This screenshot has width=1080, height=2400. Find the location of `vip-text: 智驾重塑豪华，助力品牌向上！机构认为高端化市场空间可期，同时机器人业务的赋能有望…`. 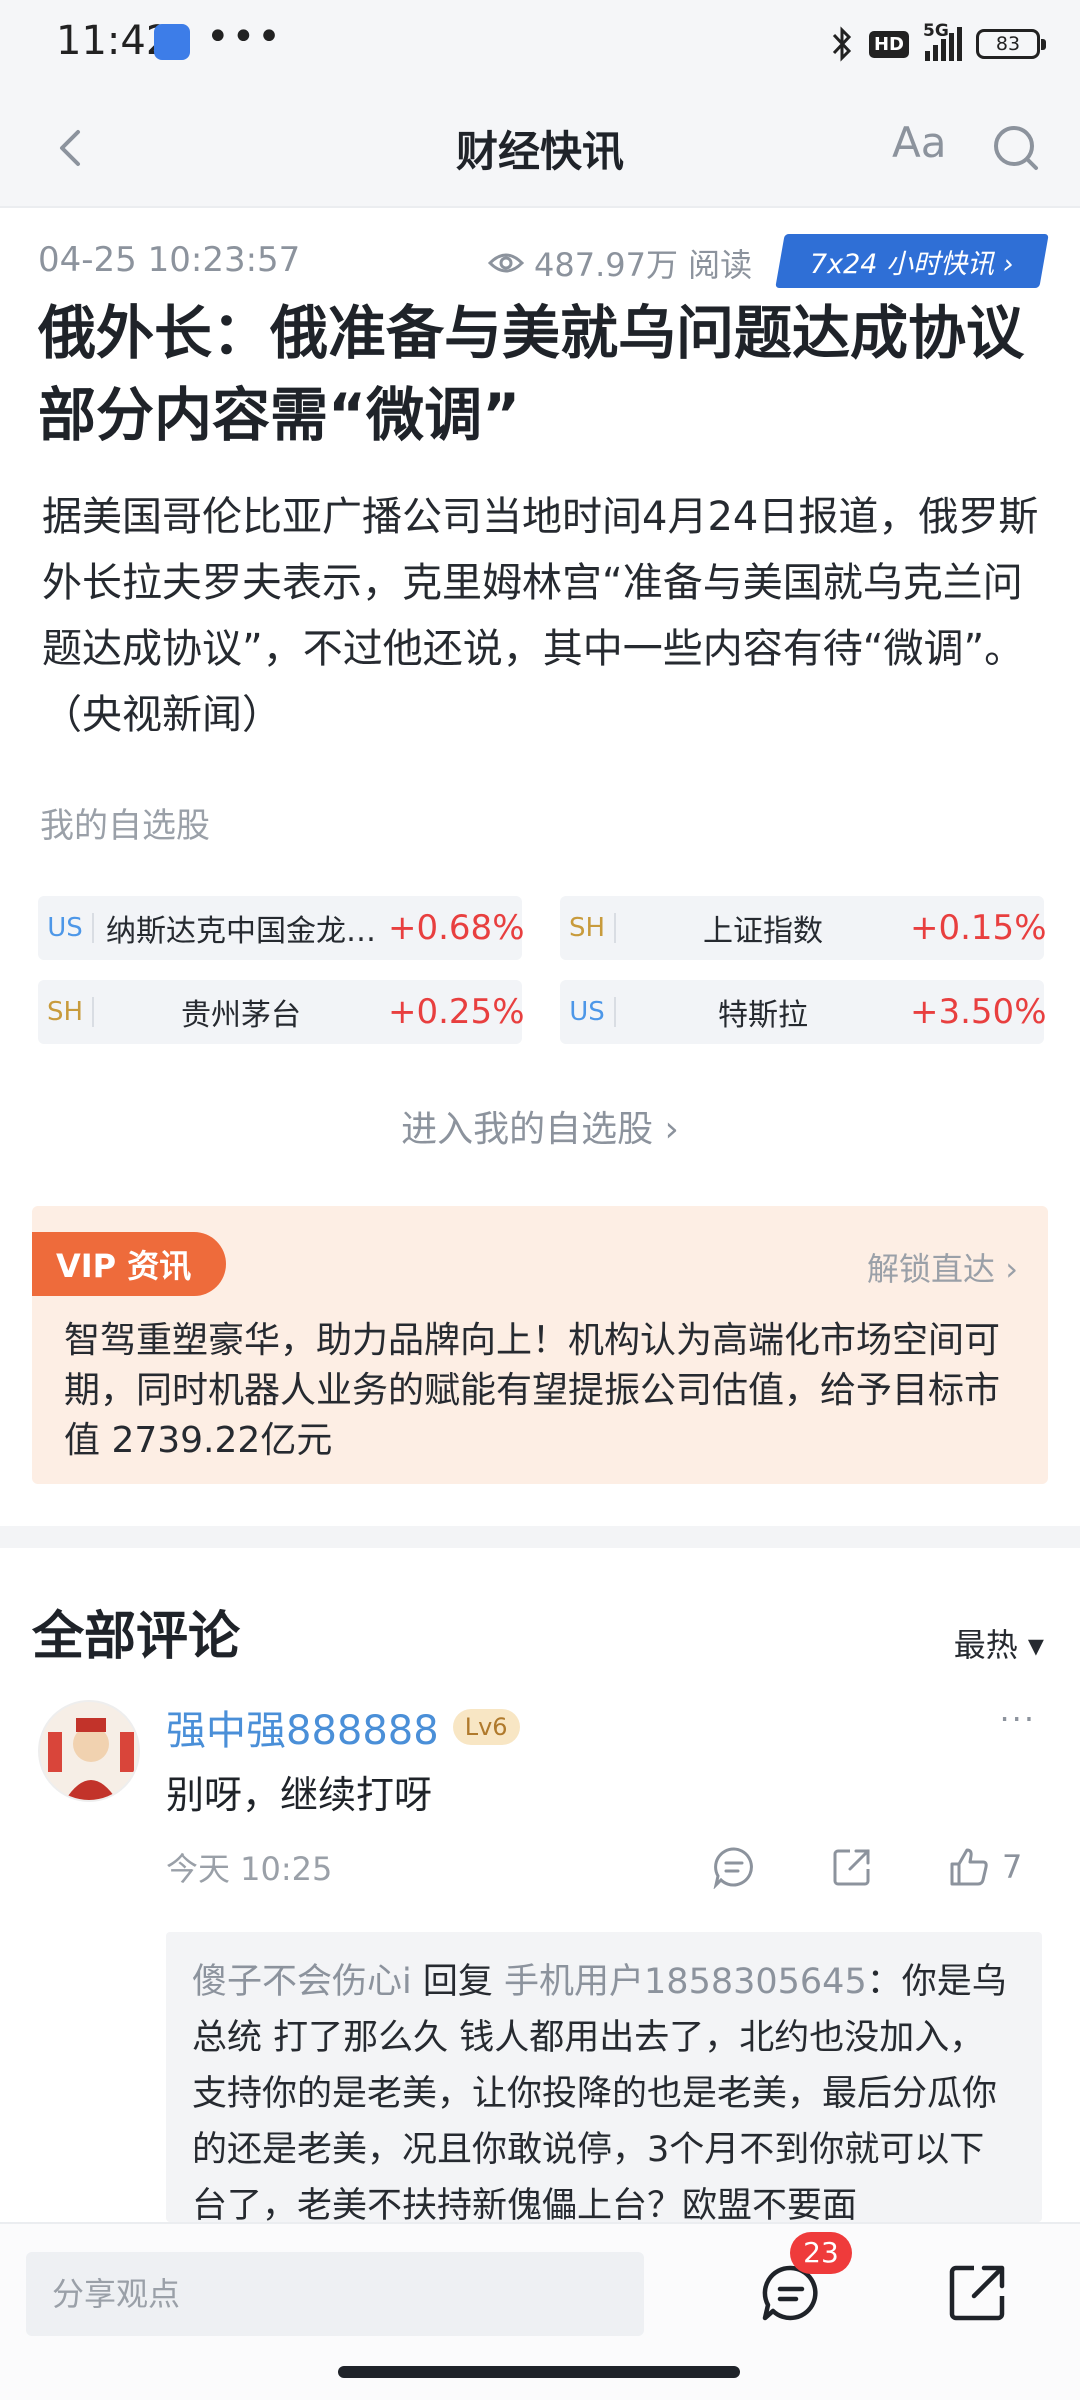

vip-text: 智驾重塑豪华，助力品牌向上！机构认为高端化市场空间可期，同时机器人业务的赋能有望… is located at coordinates (532, 1390).